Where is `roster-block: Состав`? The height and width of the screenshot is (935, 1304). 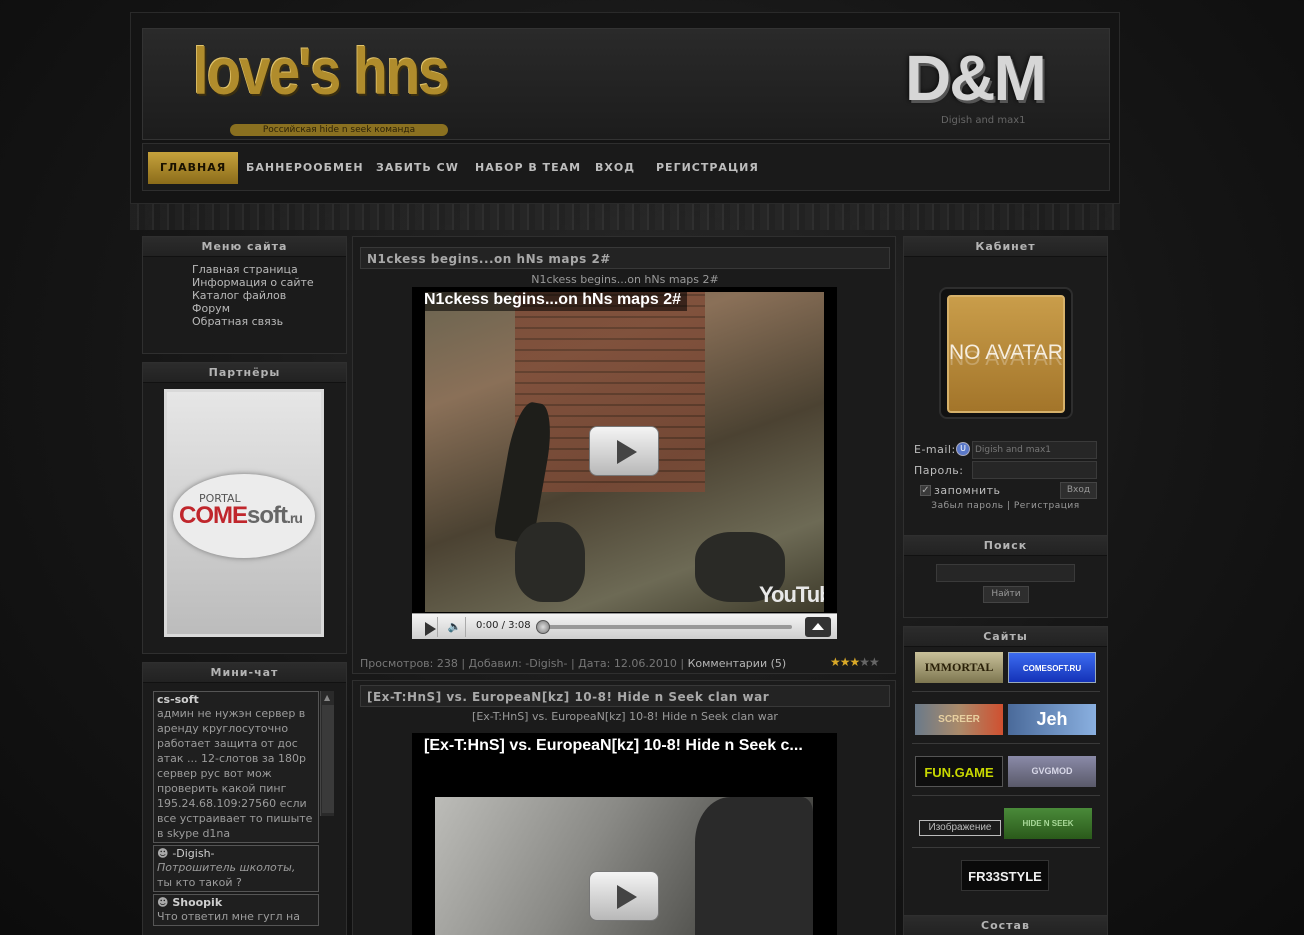 roster-block: Состав is located at coordinates (1005, 925).